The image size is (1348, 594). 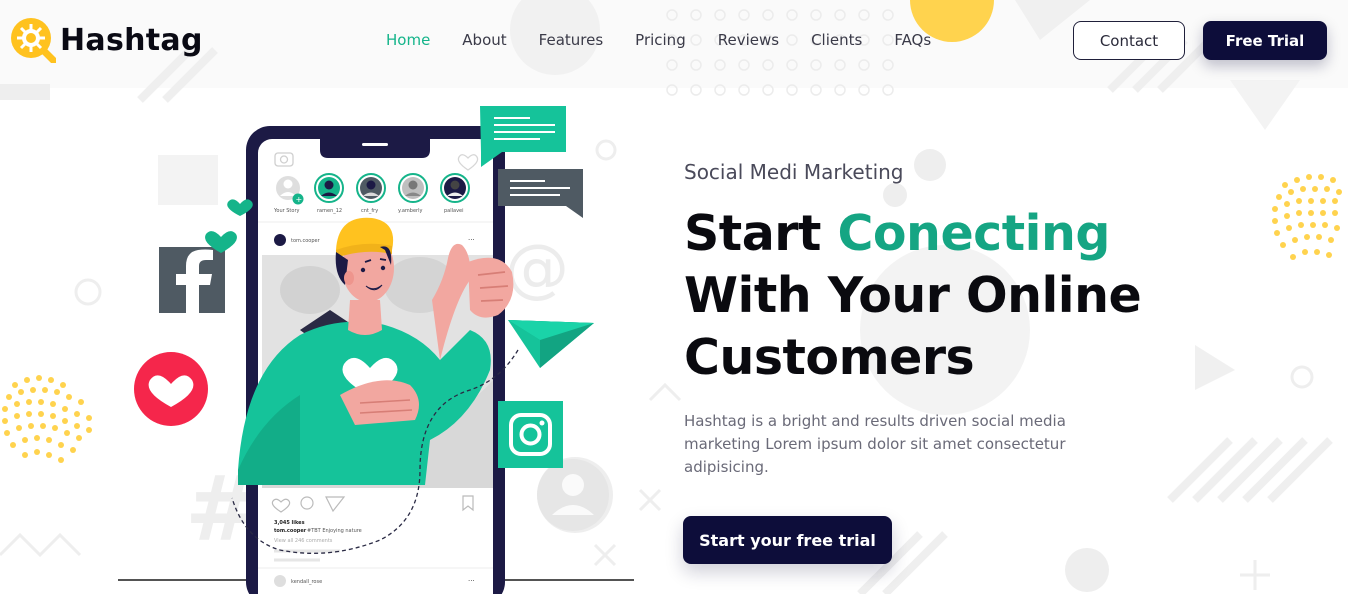 What do you see at coordinates (787, 540) in the screenshot?
I see `start-free-trial-button: Start your free trial` at bounding box center [787, 540].